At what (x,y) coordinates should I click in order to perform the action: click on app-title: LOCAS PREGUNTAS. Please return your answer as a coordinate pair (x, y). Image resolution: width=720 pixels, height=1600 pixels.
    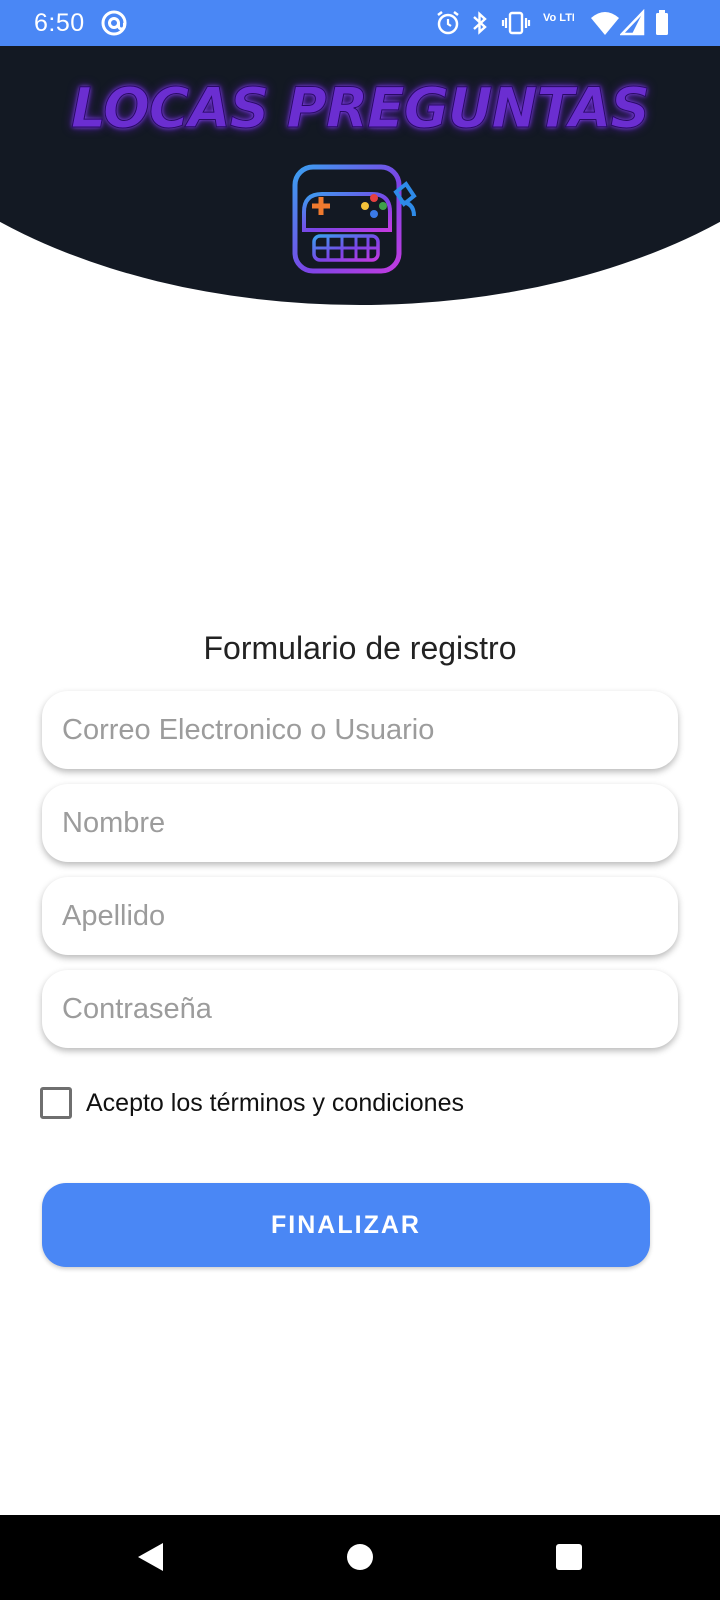
    Looking at the image, I should click on (360, 108).